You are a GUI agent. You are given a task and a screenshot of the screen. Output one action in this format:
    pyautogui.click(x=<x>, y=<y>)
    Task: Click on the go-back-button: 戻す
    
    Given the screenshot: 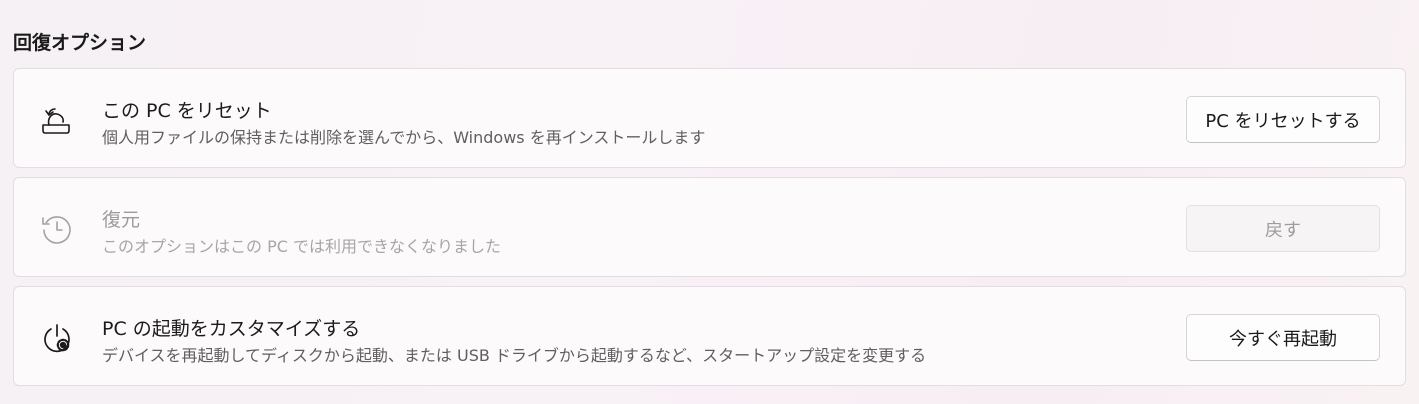 What is the action you would take?
    pyautogui.click(x=1283, y=228)
    